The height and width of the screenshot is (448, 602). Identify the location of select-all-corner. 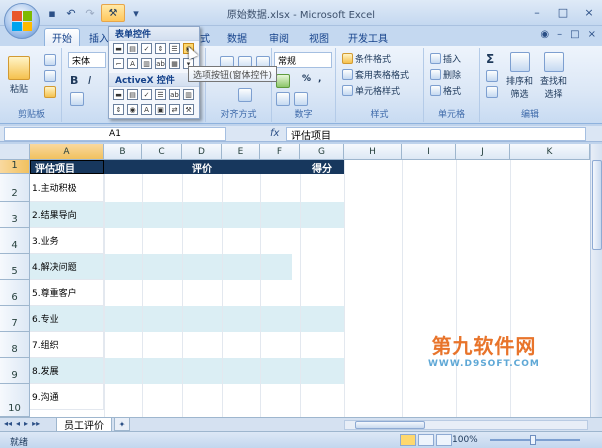
(15, 152).